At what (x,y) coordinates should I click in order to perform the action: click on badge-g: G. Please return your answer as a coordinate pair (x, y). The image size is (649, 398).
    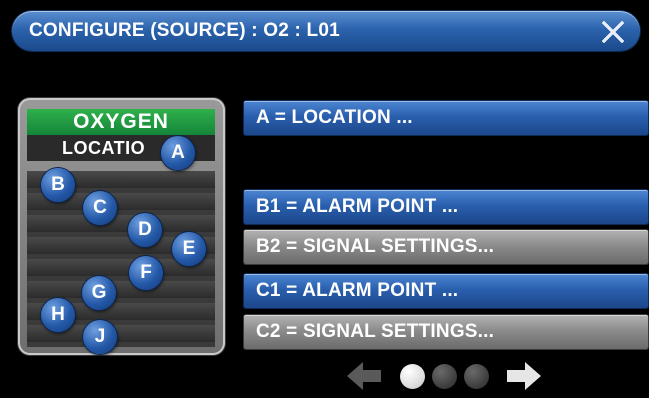
    Looking at the image, I should click on (99, 293).